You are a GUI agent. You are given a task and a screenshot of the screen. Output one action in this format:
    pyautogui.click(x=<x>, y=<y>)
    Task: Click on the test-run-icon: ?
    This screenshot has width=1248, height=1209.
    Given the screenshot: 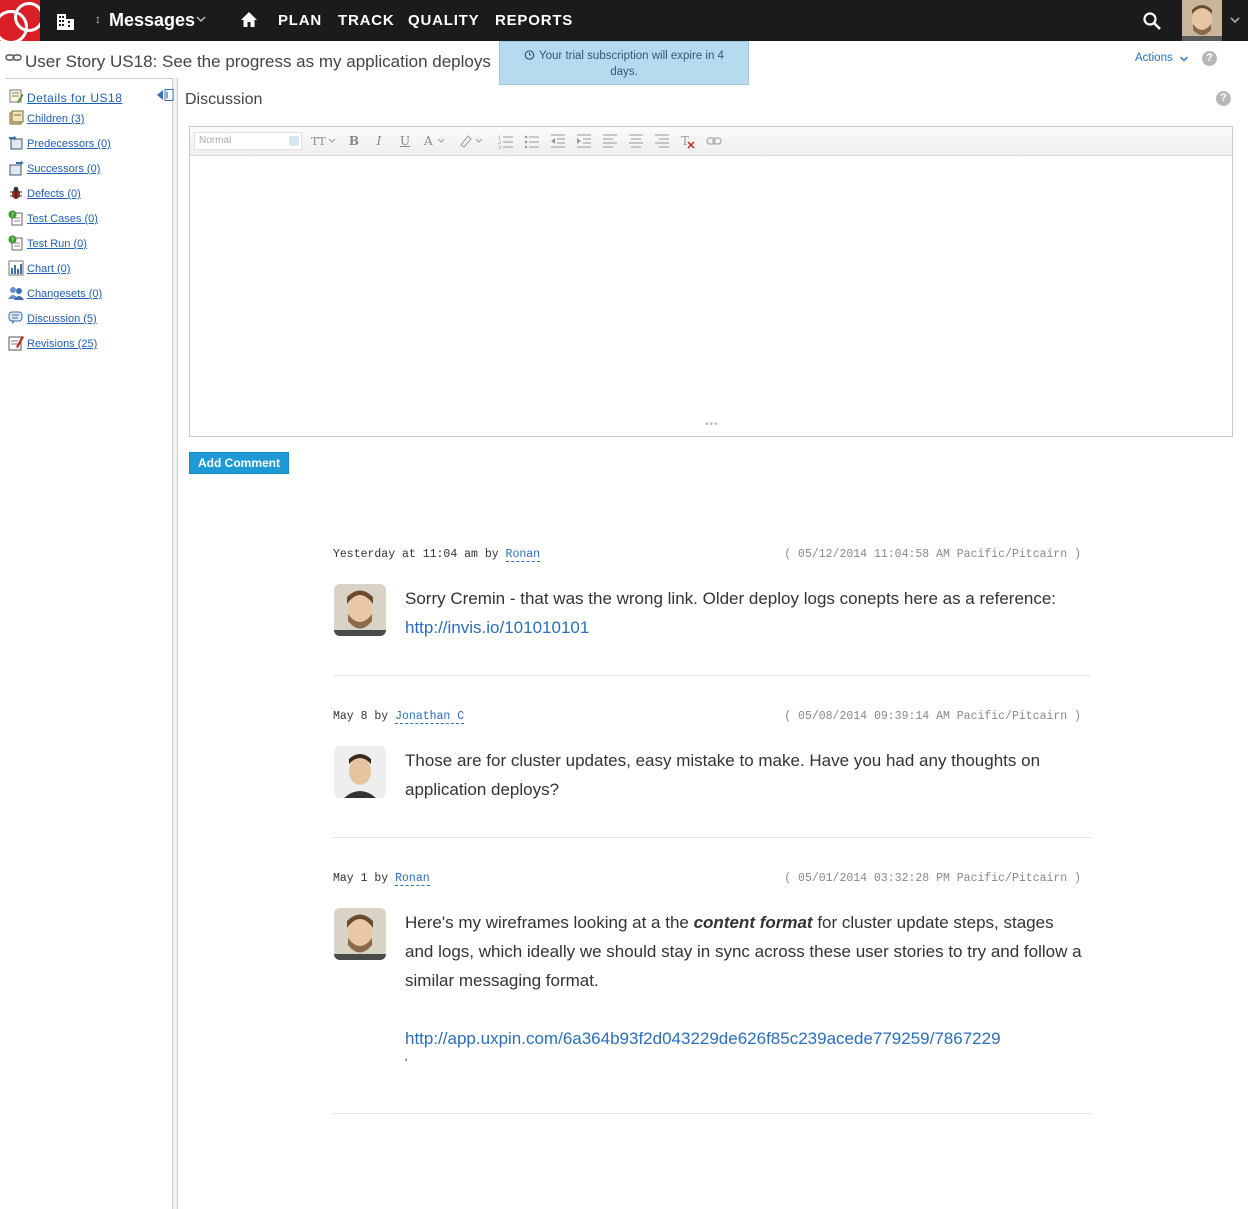 What is the action you would take?
    pyautogui.click(x=15, y=243)
    